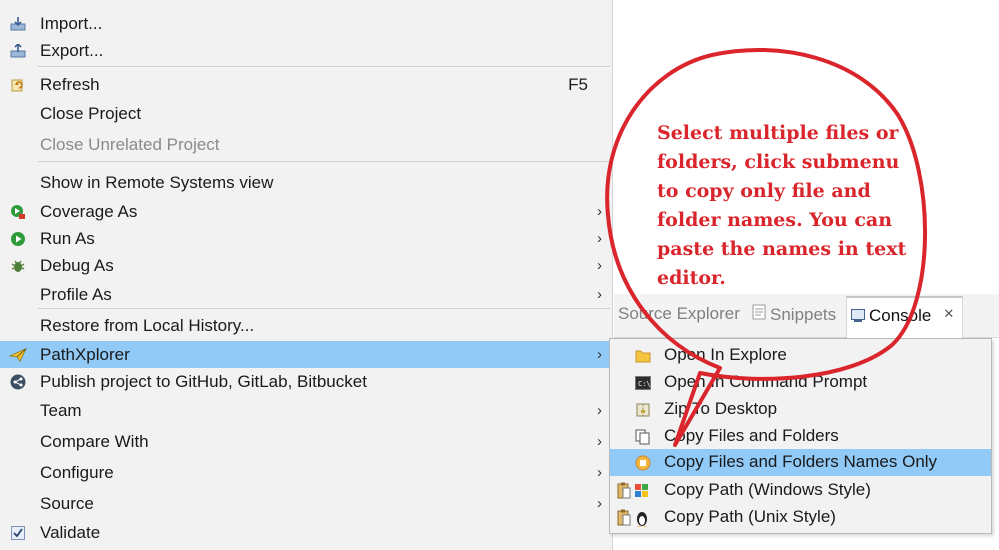  Describe the element at coordinates (77, 265) in the screenshot. I see `menu-item-label: Debug As` at that location.